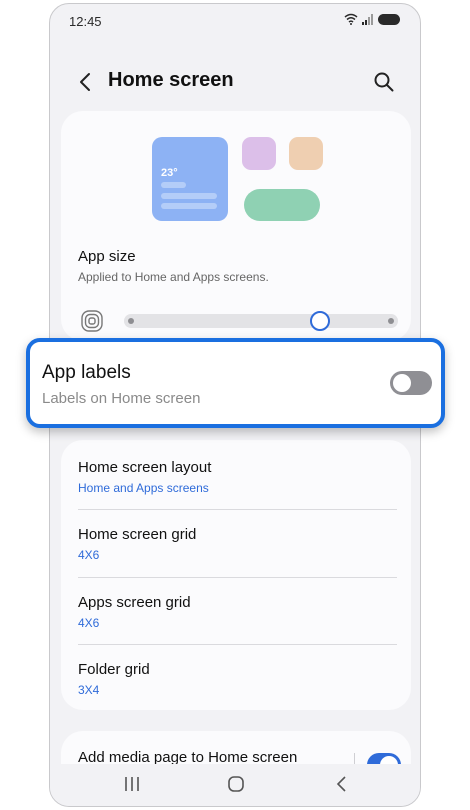 The height and width of the screenshot is (810, 470). I want to click on list-item-title: Apps screen grid, so click(134, 602).